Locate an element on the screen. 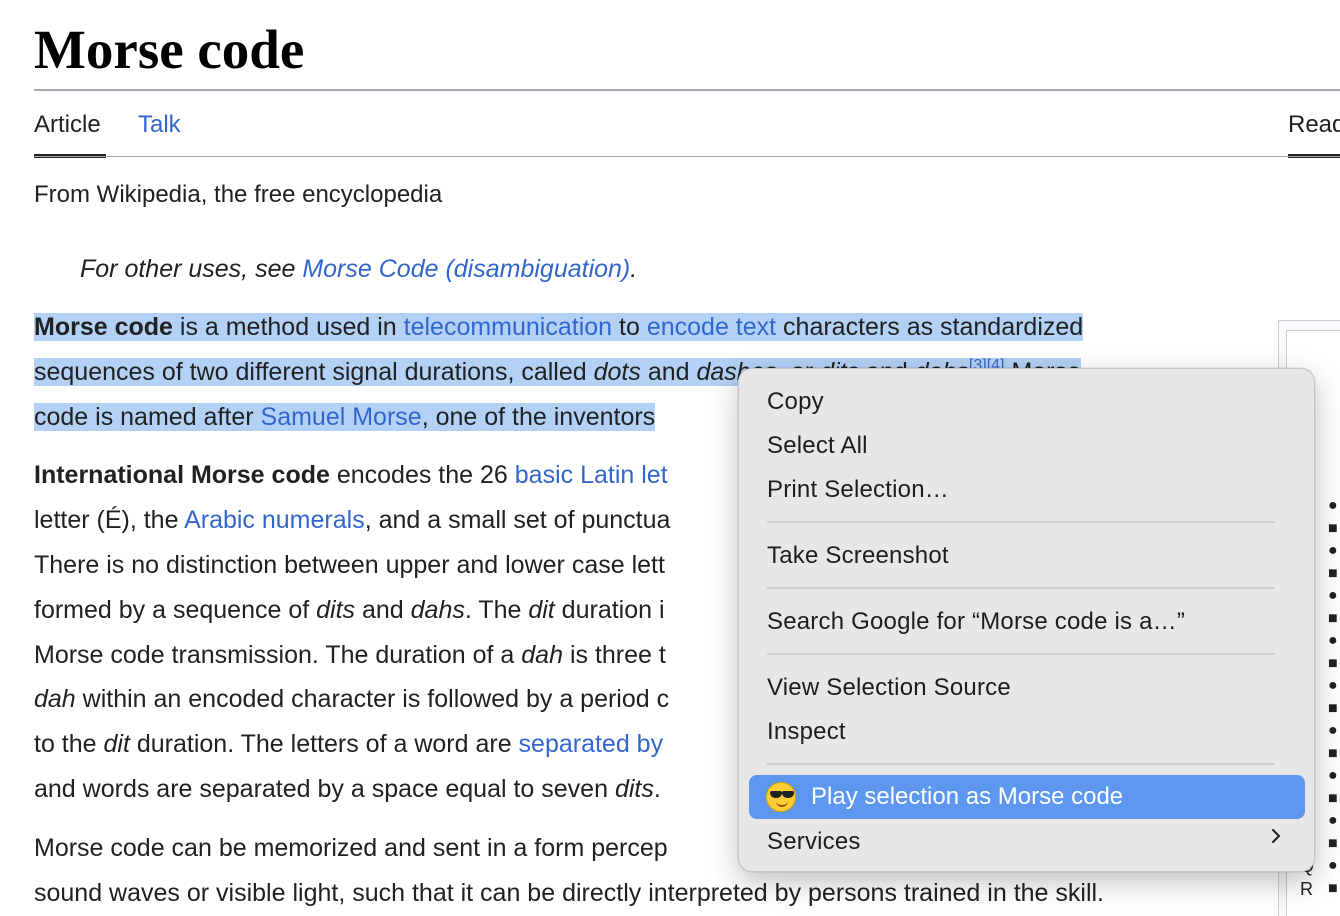 The height and width of the screenshot is (916, 1340). text: duration i is located at coordinates (609, 610).